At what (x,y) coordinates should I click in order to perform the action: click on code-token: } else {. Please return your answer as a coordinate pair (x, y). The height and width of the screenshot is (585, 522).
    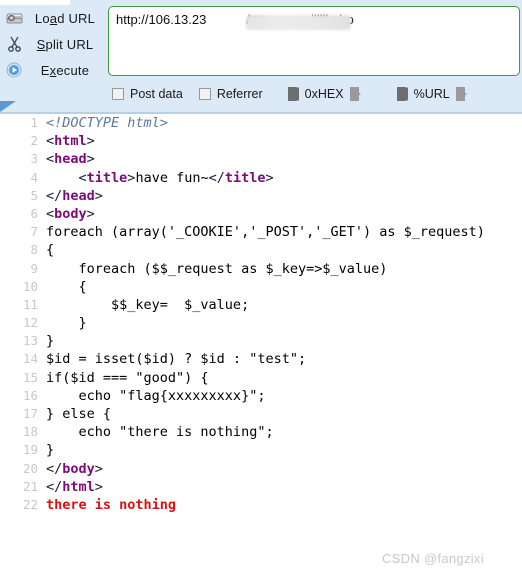
    Looking at the image, I should click on (79, 414).